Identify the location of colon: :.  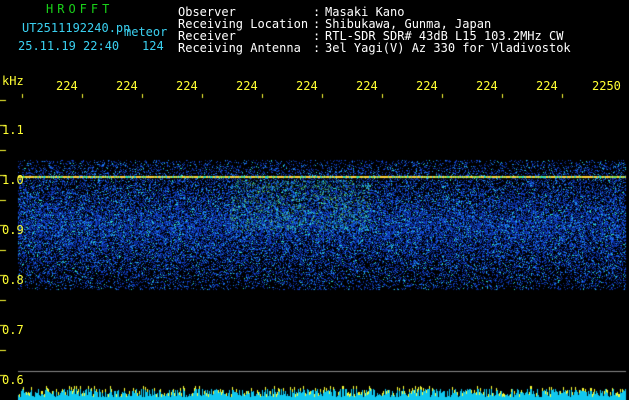
(317, 48).